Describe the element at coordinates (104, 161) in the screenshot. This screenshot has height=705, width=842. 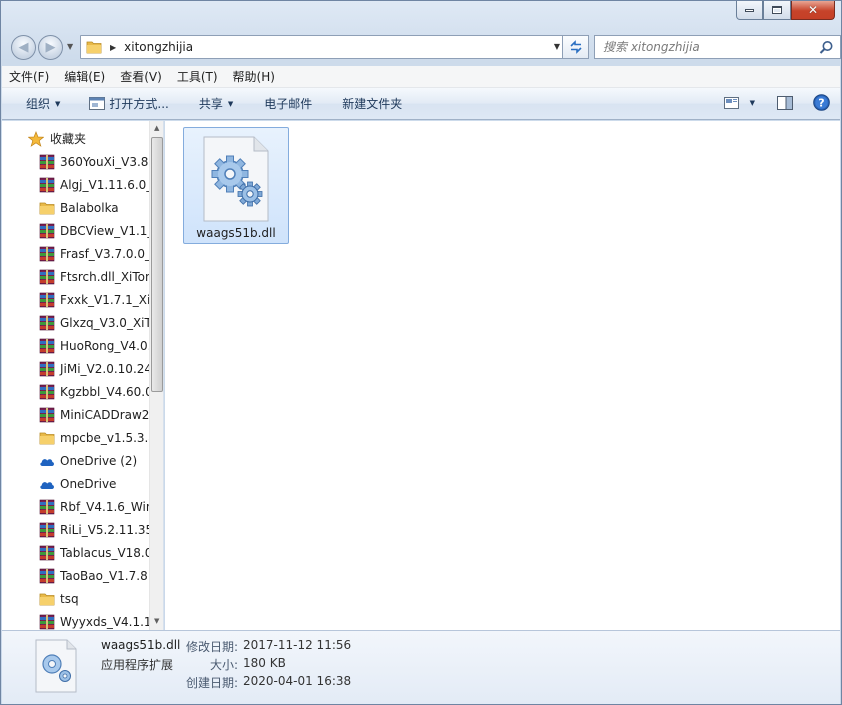
I see `nav-item-label: 360YouXi_V3.8.7` at that location.